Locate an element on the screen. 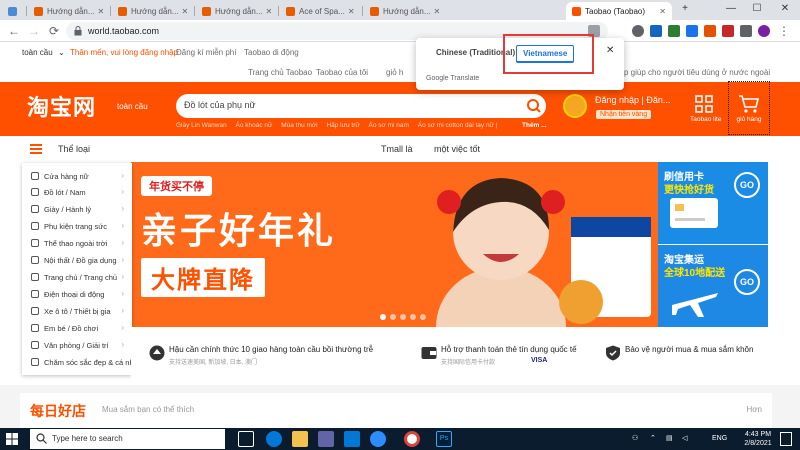 The width and height of the screenshot is (800, 450). window-close-button: ✕ is located at coordinates (785, 8).